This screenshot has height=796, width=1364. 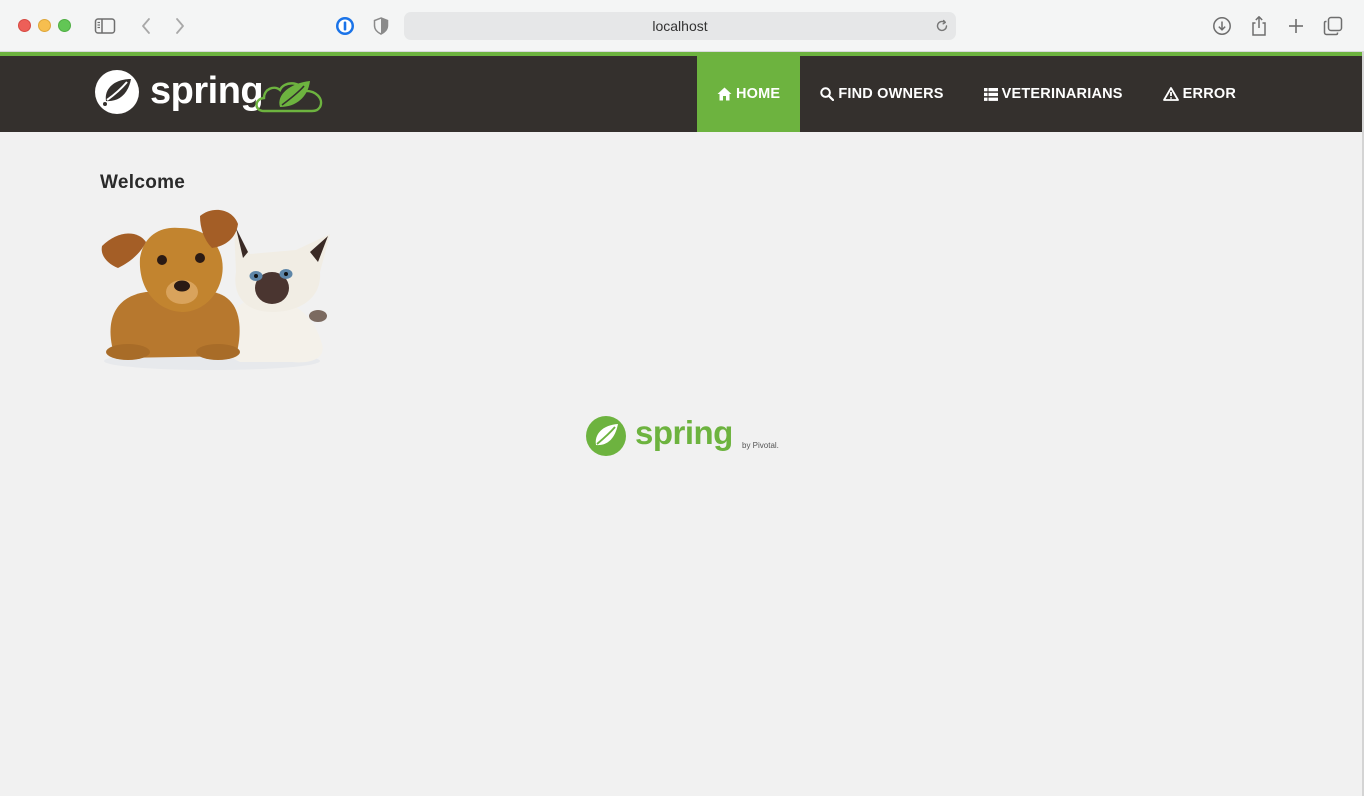 I want to click on nav-veterinarians: VETERINARIANS, so click(x=1053, y=94).